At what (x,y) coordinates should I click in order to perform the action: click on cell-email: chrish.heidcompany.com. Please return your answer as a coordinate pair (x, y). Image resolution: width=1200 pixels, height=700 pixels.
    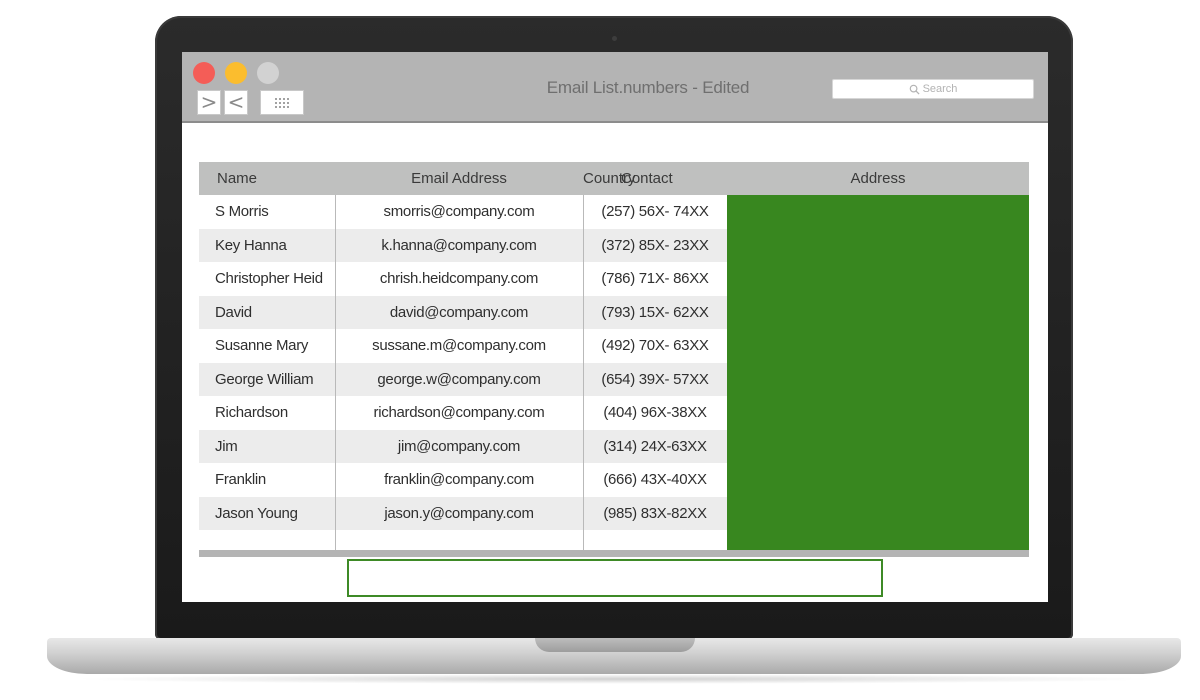
    Looking at the image, I should click on (459, 278).